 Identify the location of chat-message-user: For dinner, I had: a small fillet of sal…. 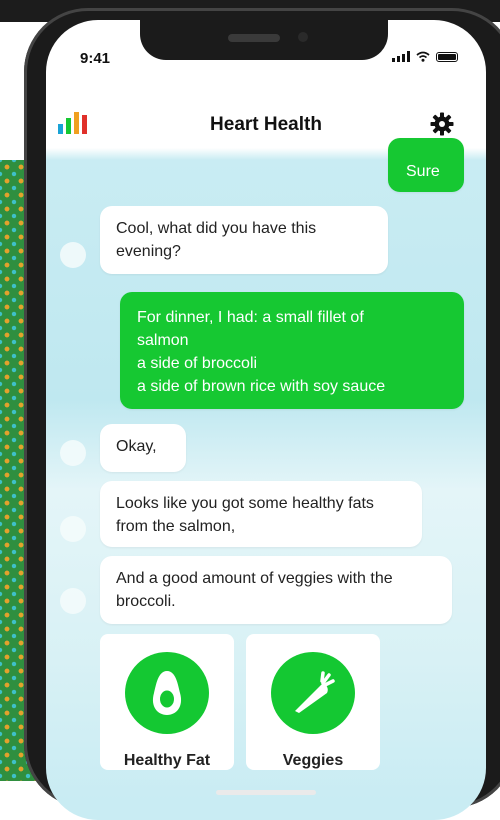
(292, 350).